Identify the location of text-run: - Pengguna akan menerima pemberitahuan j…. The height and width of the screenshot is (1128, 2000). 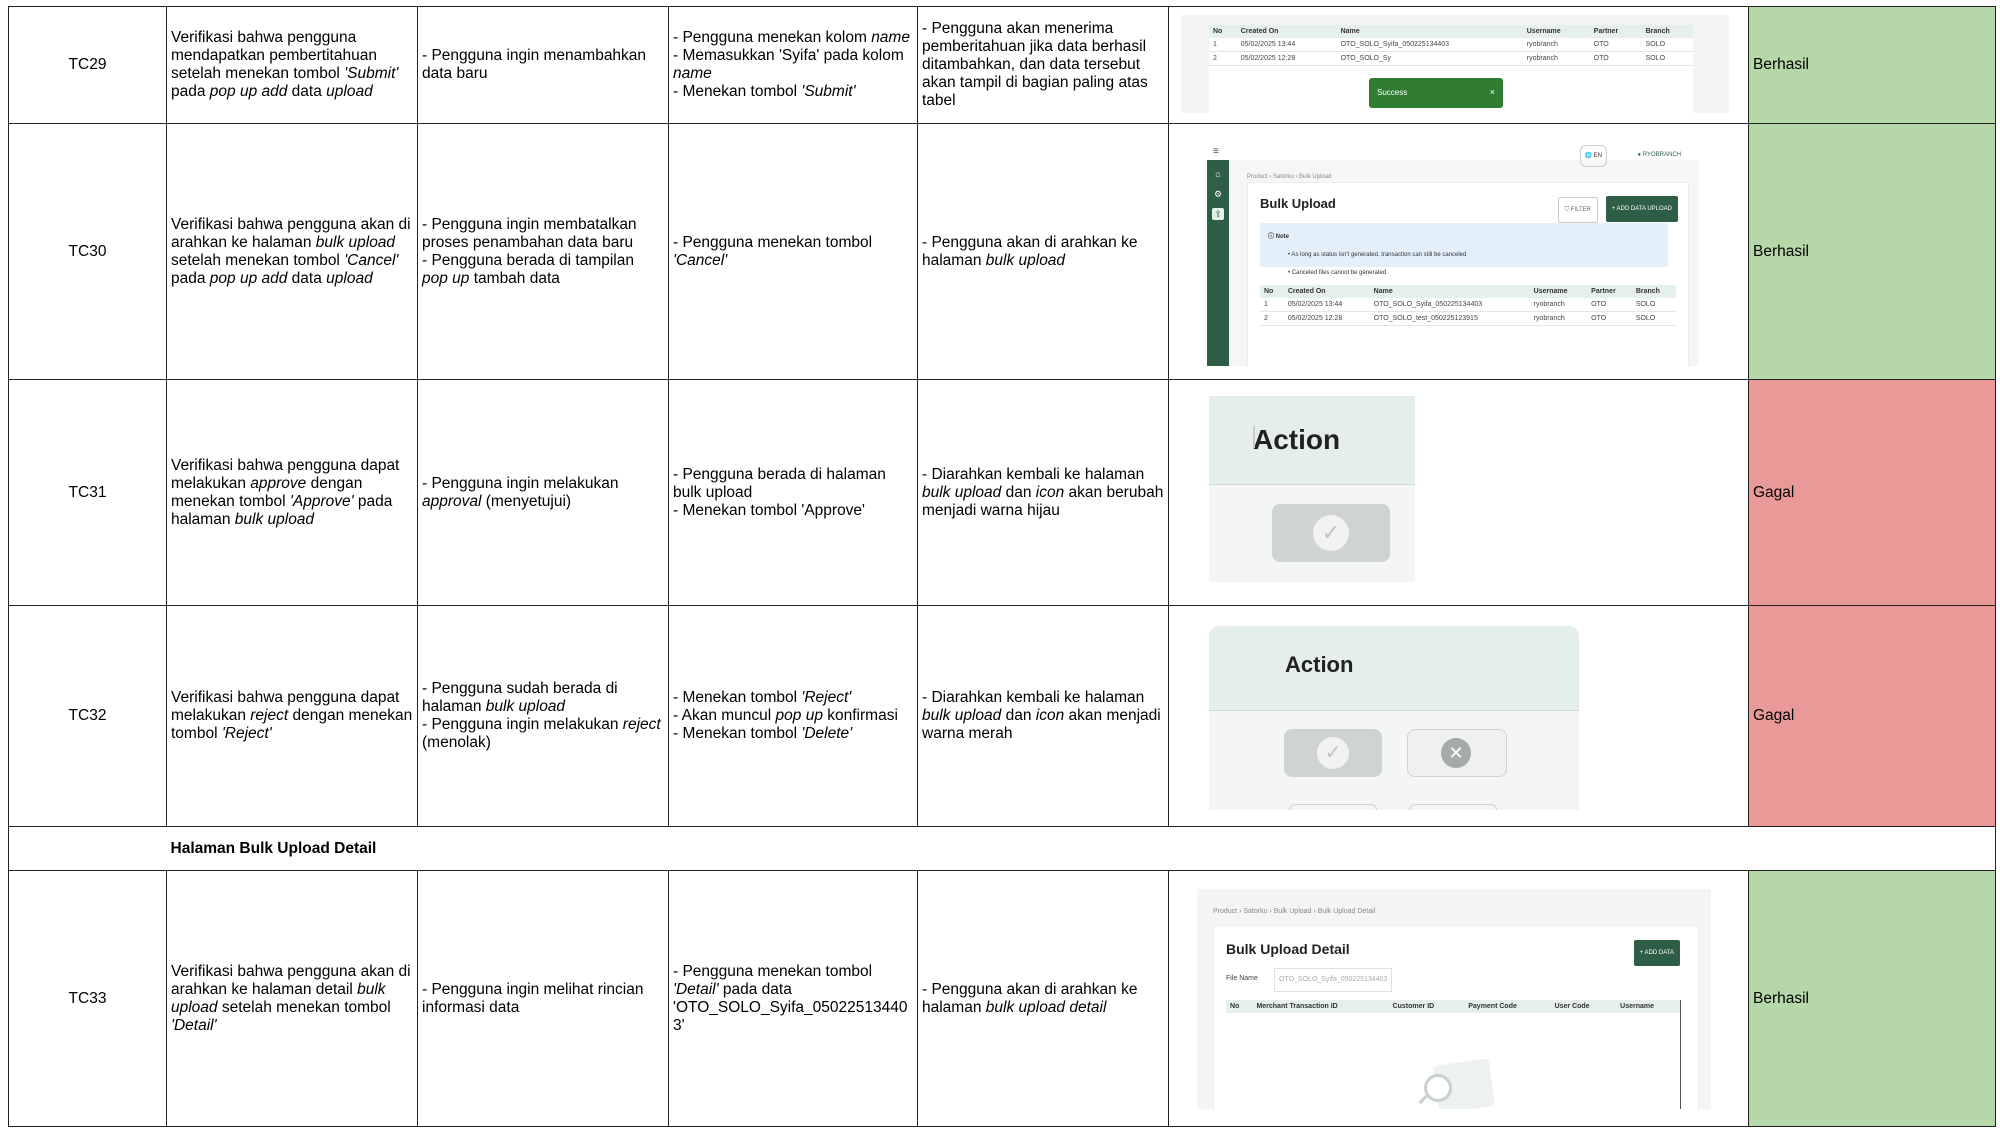
(1035, 64).